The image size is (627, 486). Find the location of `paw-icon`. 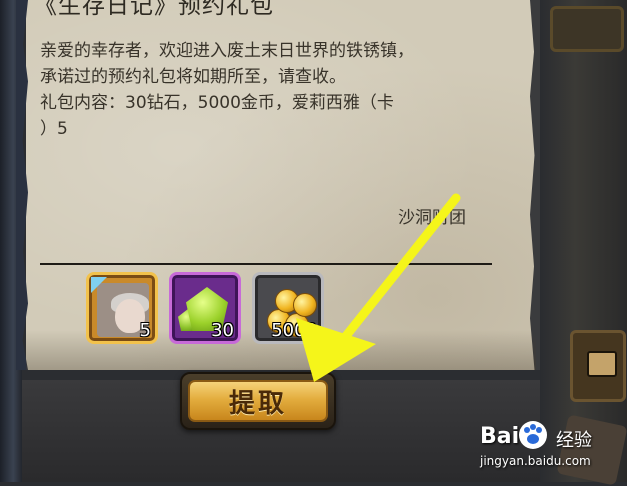

paw-icon is located at coordinates (533, 435).